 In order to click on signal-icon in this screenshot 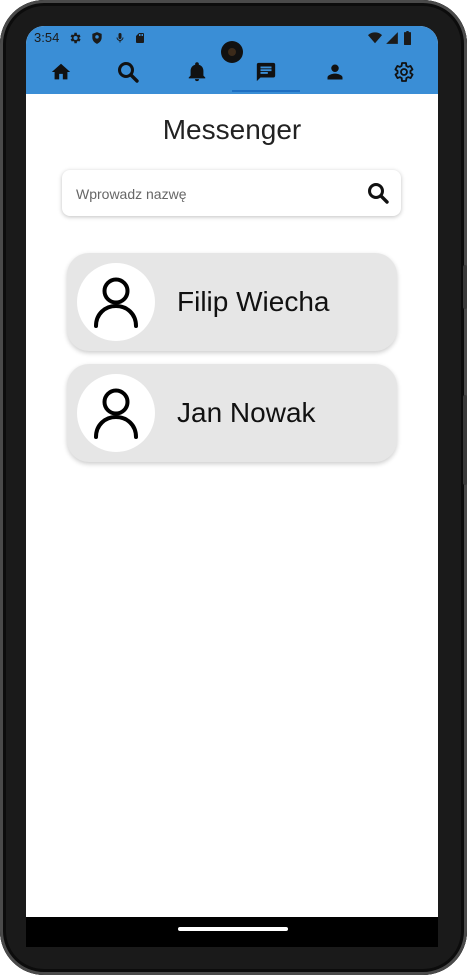, I will do `click(392, 40)`.